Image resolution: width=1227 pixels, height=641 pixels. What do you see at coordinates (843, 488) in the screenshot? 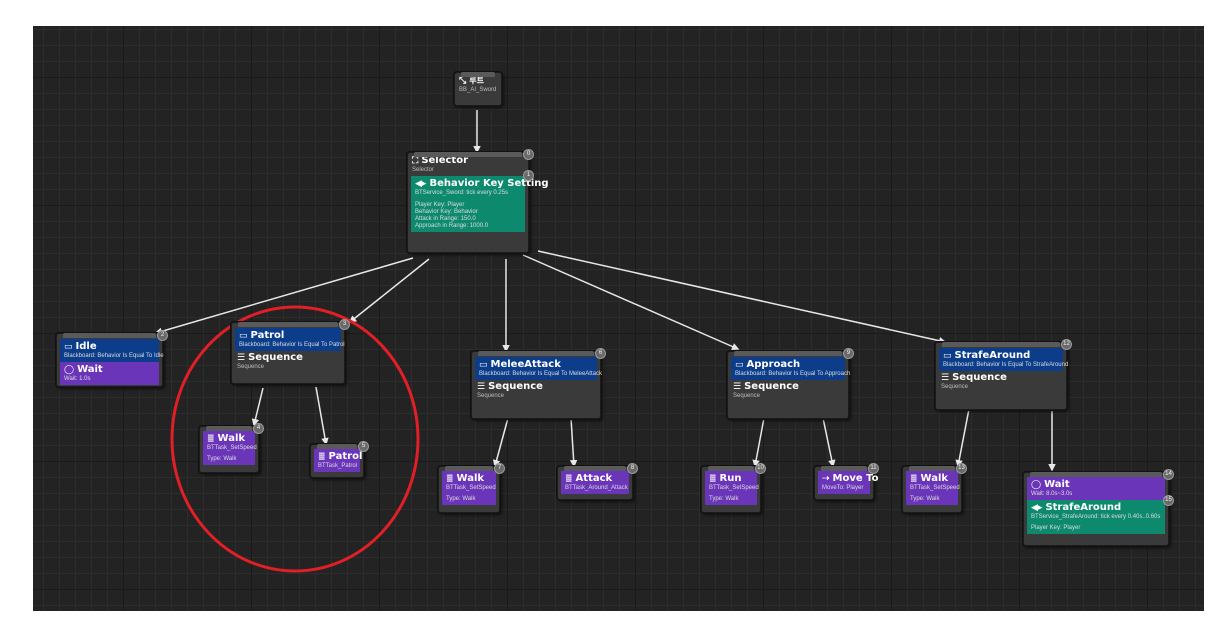
I see `moveto-desc: MoveTo: Player` at bounding box center [843, 488].